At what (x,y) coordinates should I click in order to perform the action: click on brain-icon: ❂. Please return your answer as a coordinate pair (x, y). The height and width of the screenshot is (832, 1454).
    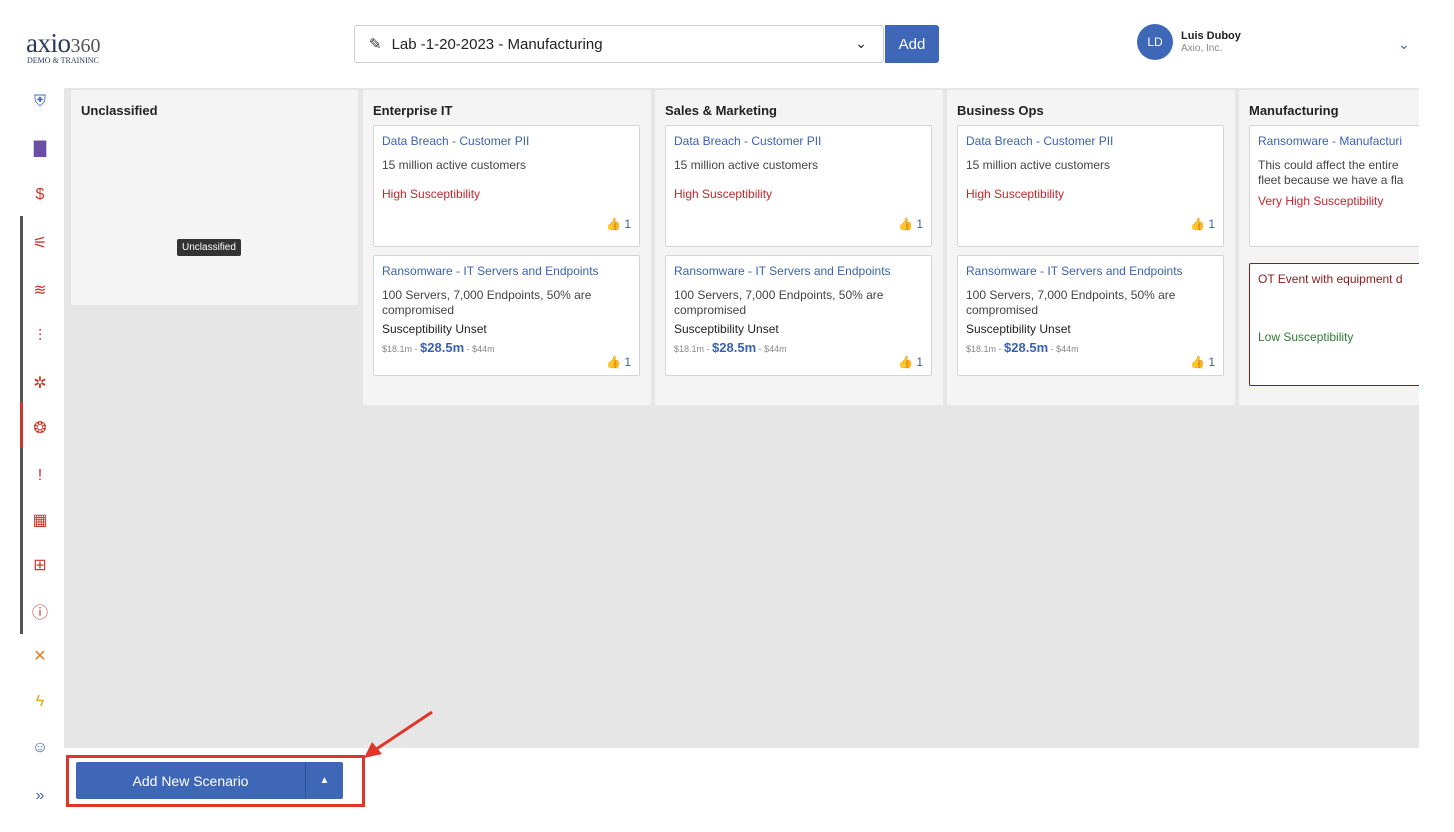
    Looking at the image, I should click on (40, 428).